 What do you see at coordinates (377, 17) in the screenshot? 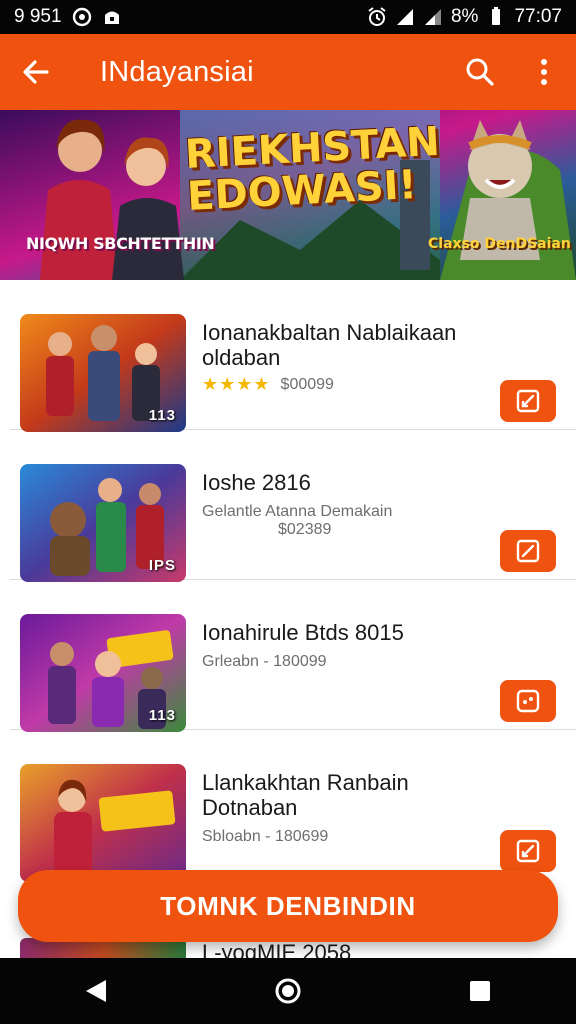
I see `alarm-icon` at bounding box center [377, 17].